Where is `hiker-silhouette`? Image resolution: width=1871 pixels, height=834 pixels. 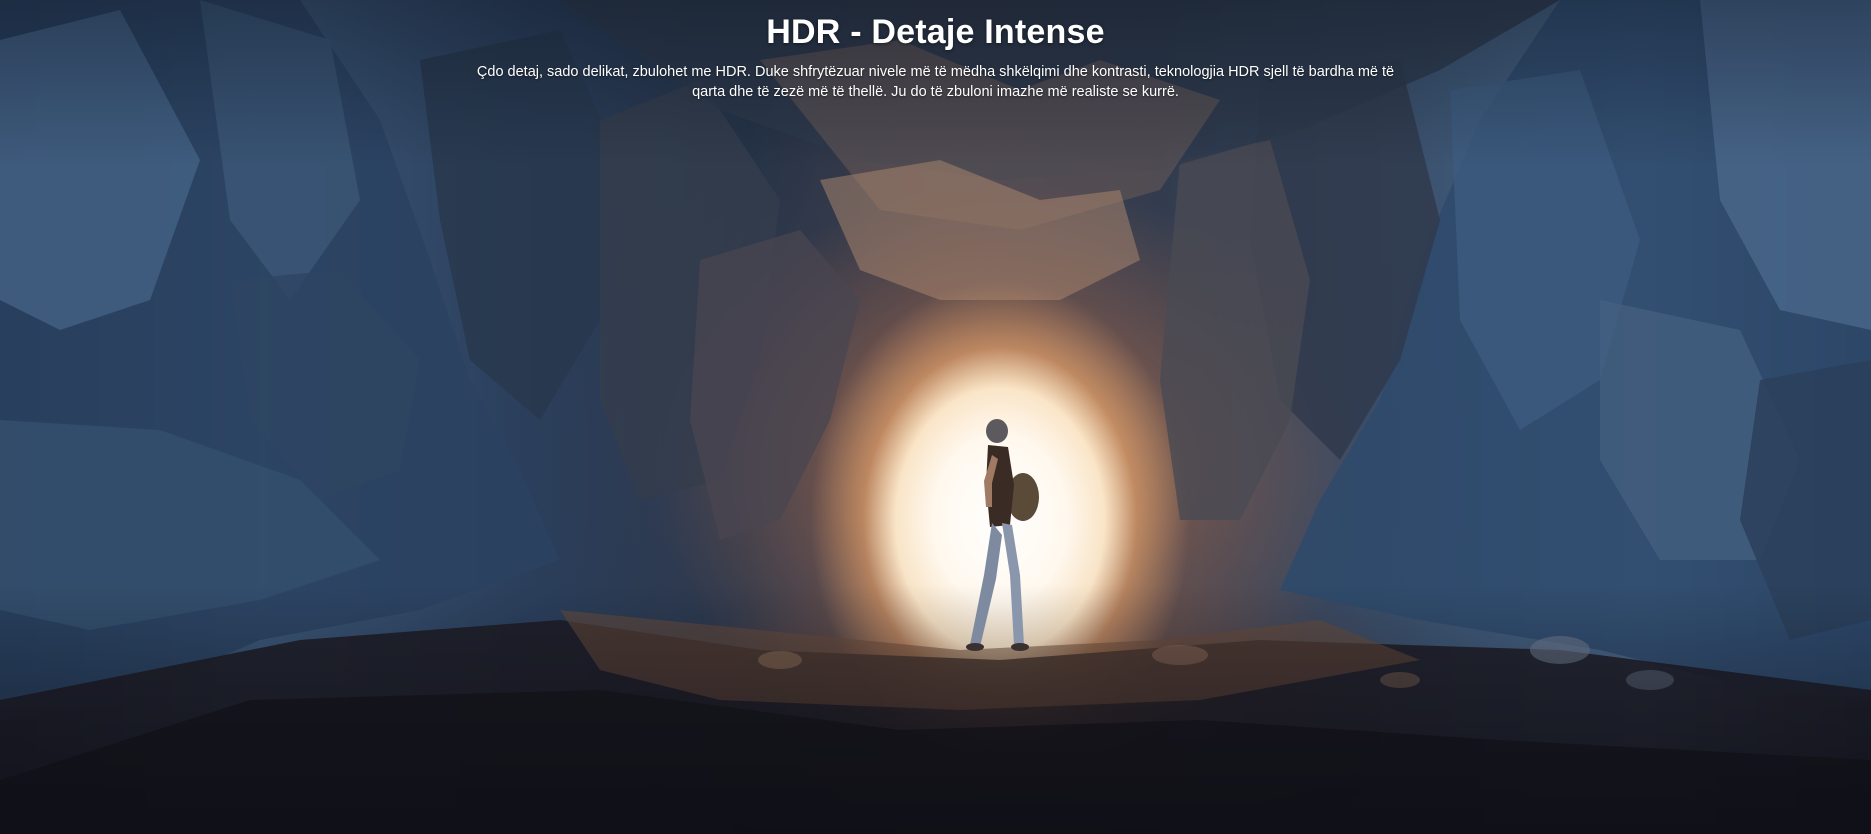 hiker-silhouette is located at coordinates (1002, 535).